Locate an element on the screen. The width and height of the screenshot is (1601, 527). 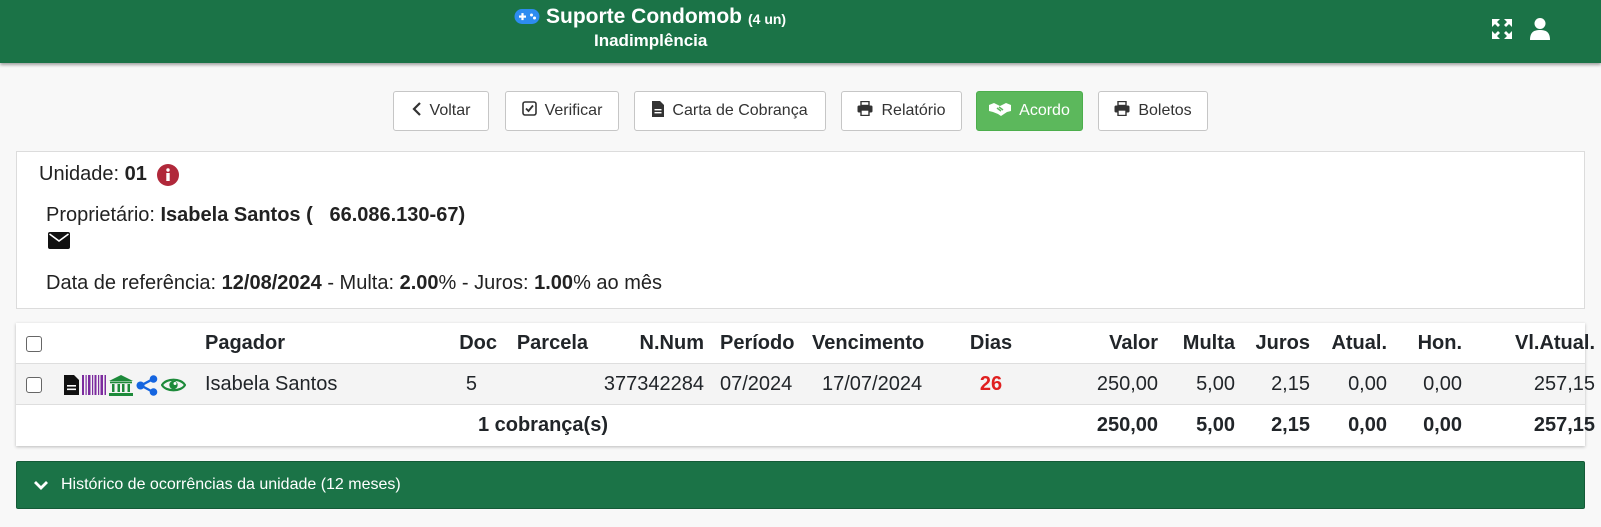
col-updated-value: Vl.Atual. is located at coordinates (1528, 343).